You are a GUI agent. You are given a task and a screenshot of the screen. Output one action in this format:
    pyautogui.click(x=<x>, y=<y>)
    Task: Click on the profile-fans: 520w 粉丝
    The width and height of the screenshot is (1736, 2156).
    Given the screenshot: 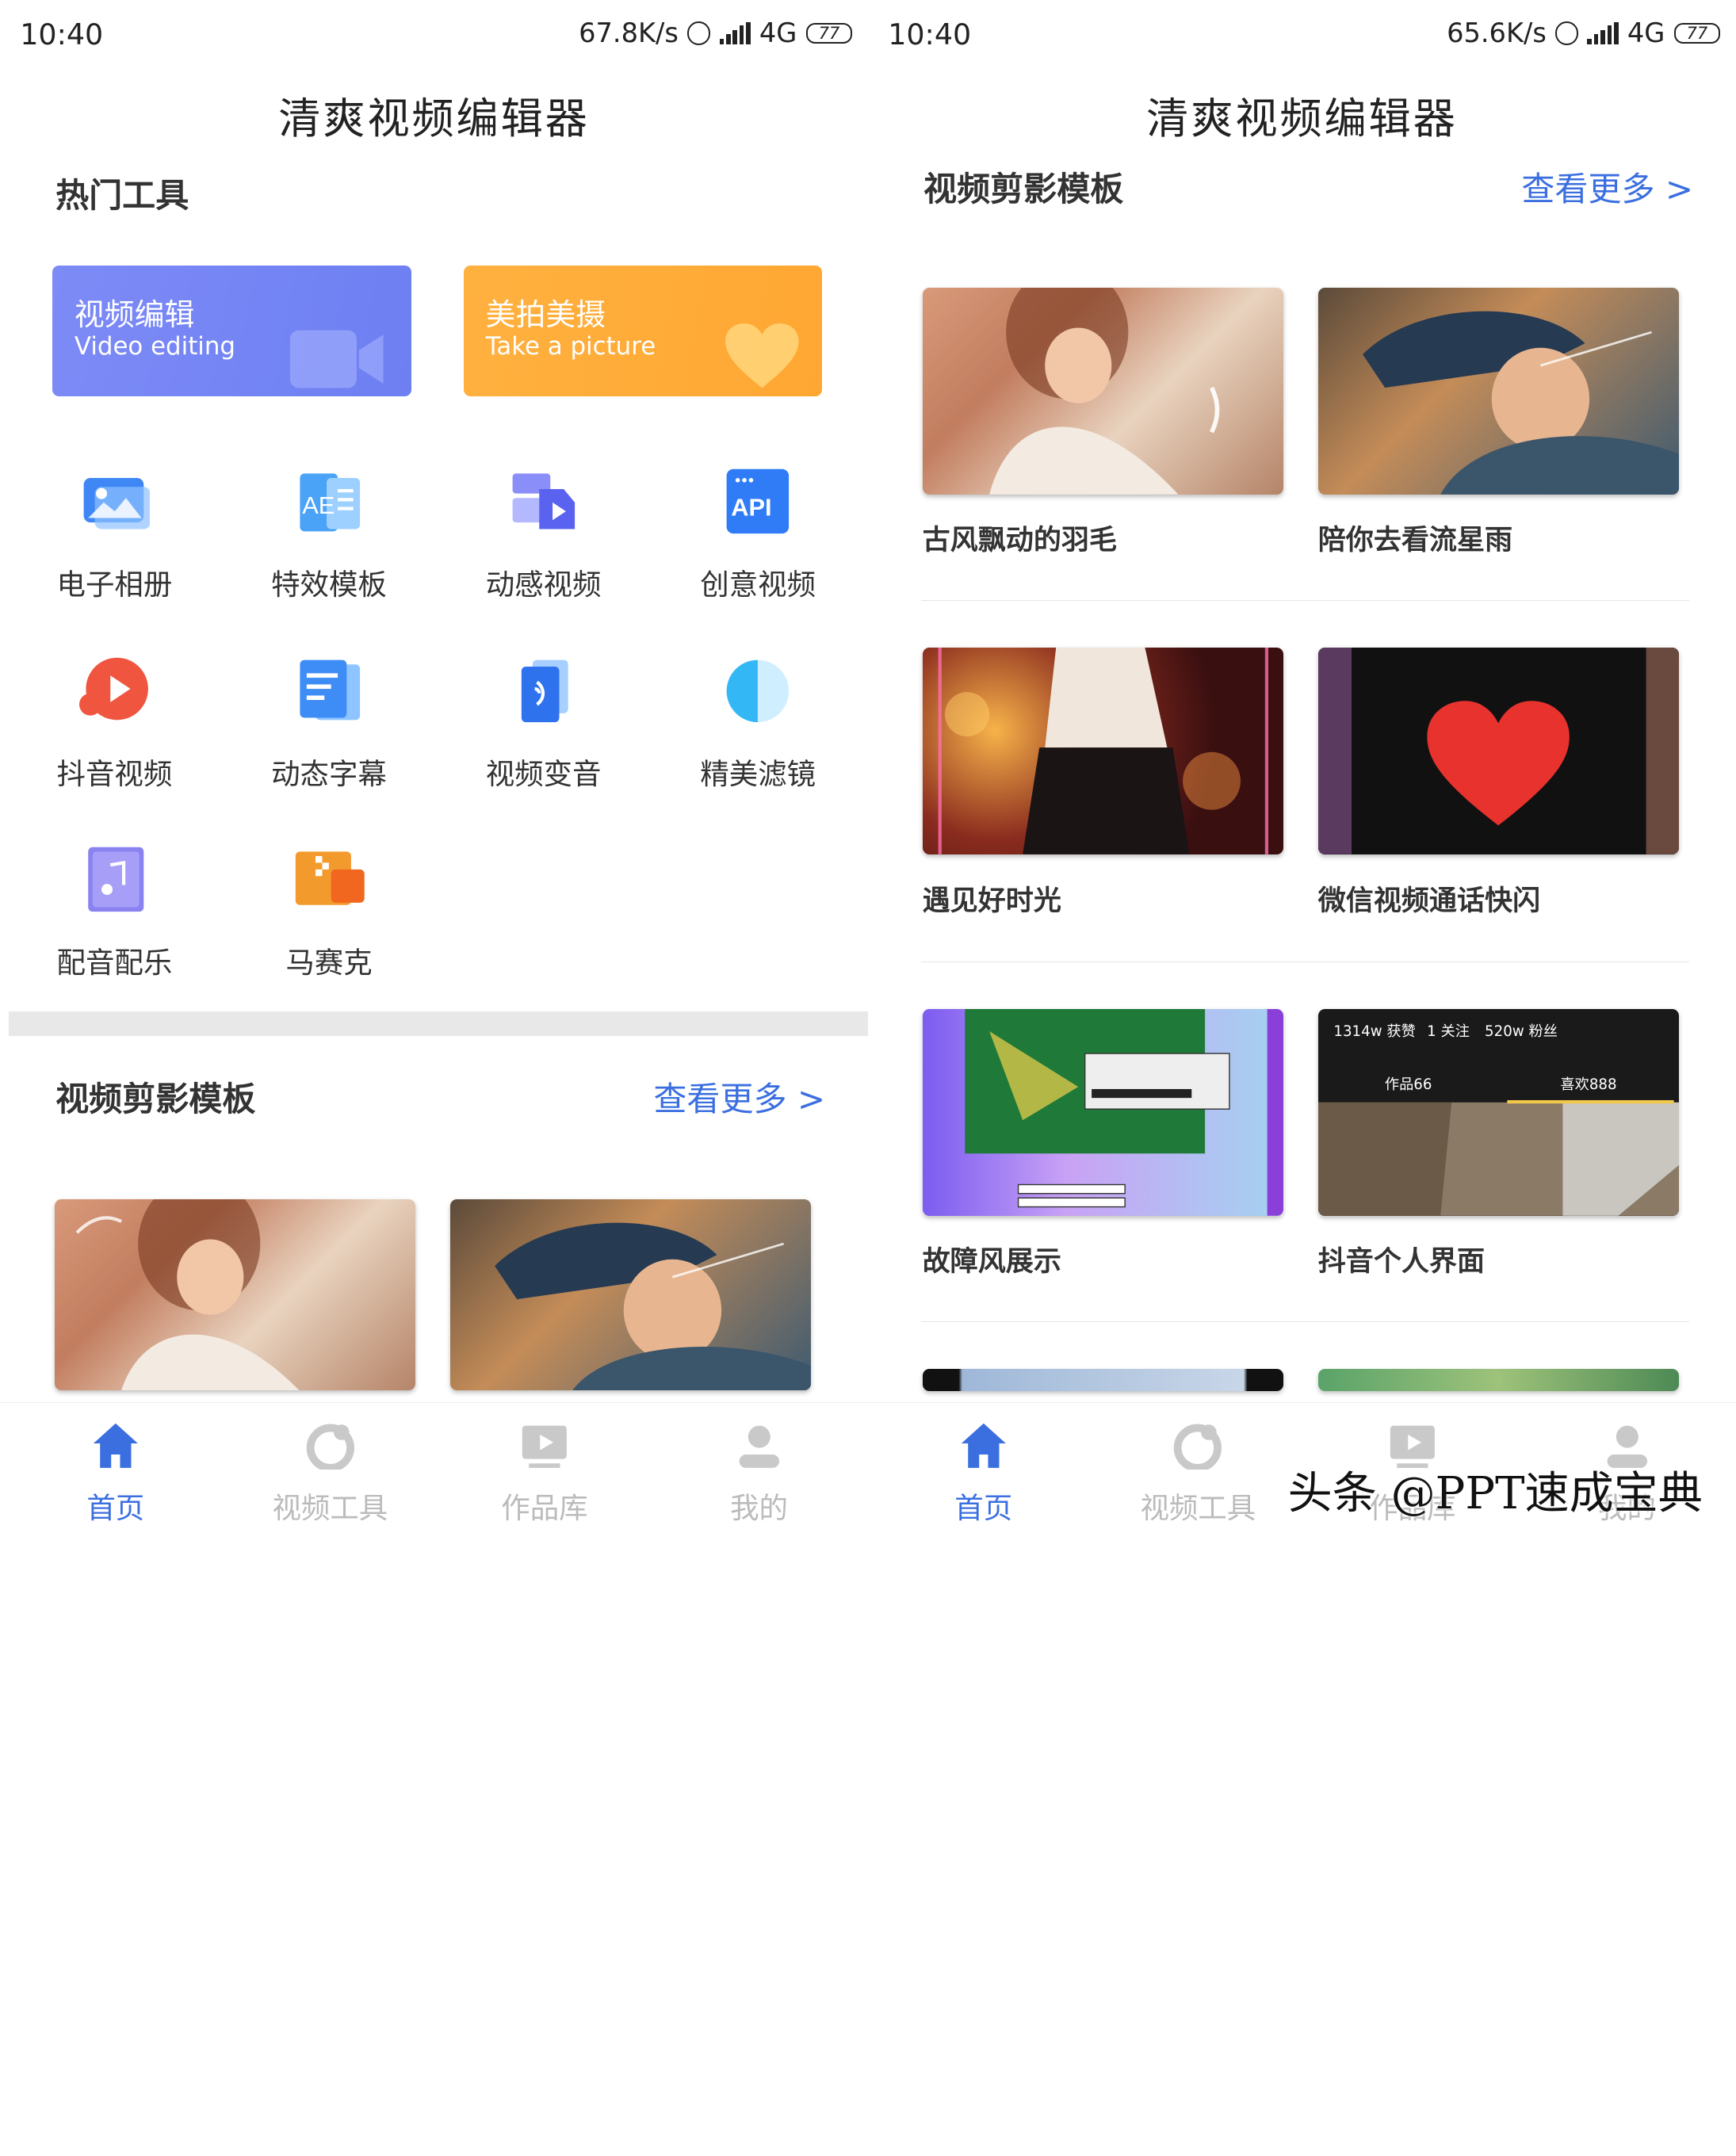 What is the action you would take?
    pyautogui.click(x=1521, y=1032)
    